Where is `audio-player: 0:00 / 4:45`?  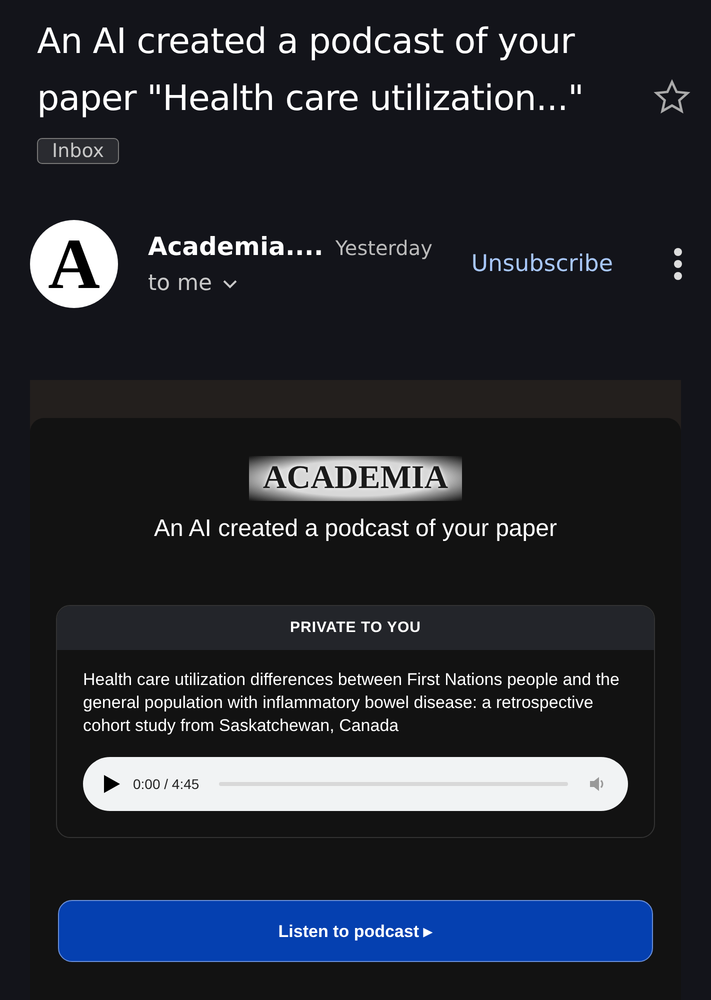 audio-player: 0:00 / 4:45 is located at coordinates (355, 784).